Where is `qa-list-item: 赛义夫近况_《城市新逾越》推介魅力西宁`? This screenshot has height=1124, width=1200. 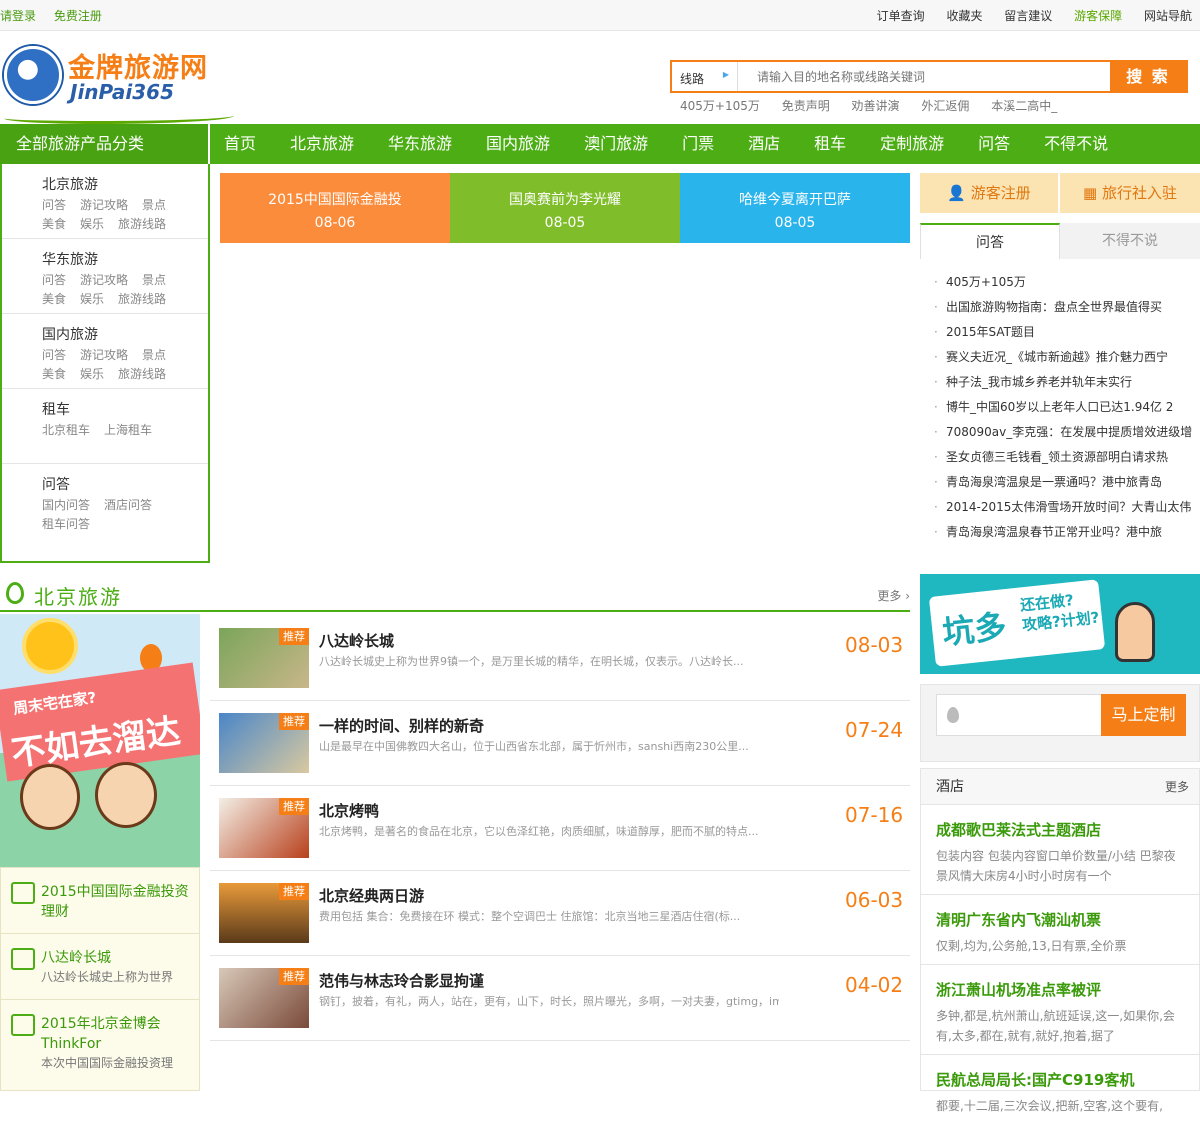
qa-list-item: 赛义夫近况_《城市新逾越》推介魅力西宁 is located at coordinates (1060, 357).